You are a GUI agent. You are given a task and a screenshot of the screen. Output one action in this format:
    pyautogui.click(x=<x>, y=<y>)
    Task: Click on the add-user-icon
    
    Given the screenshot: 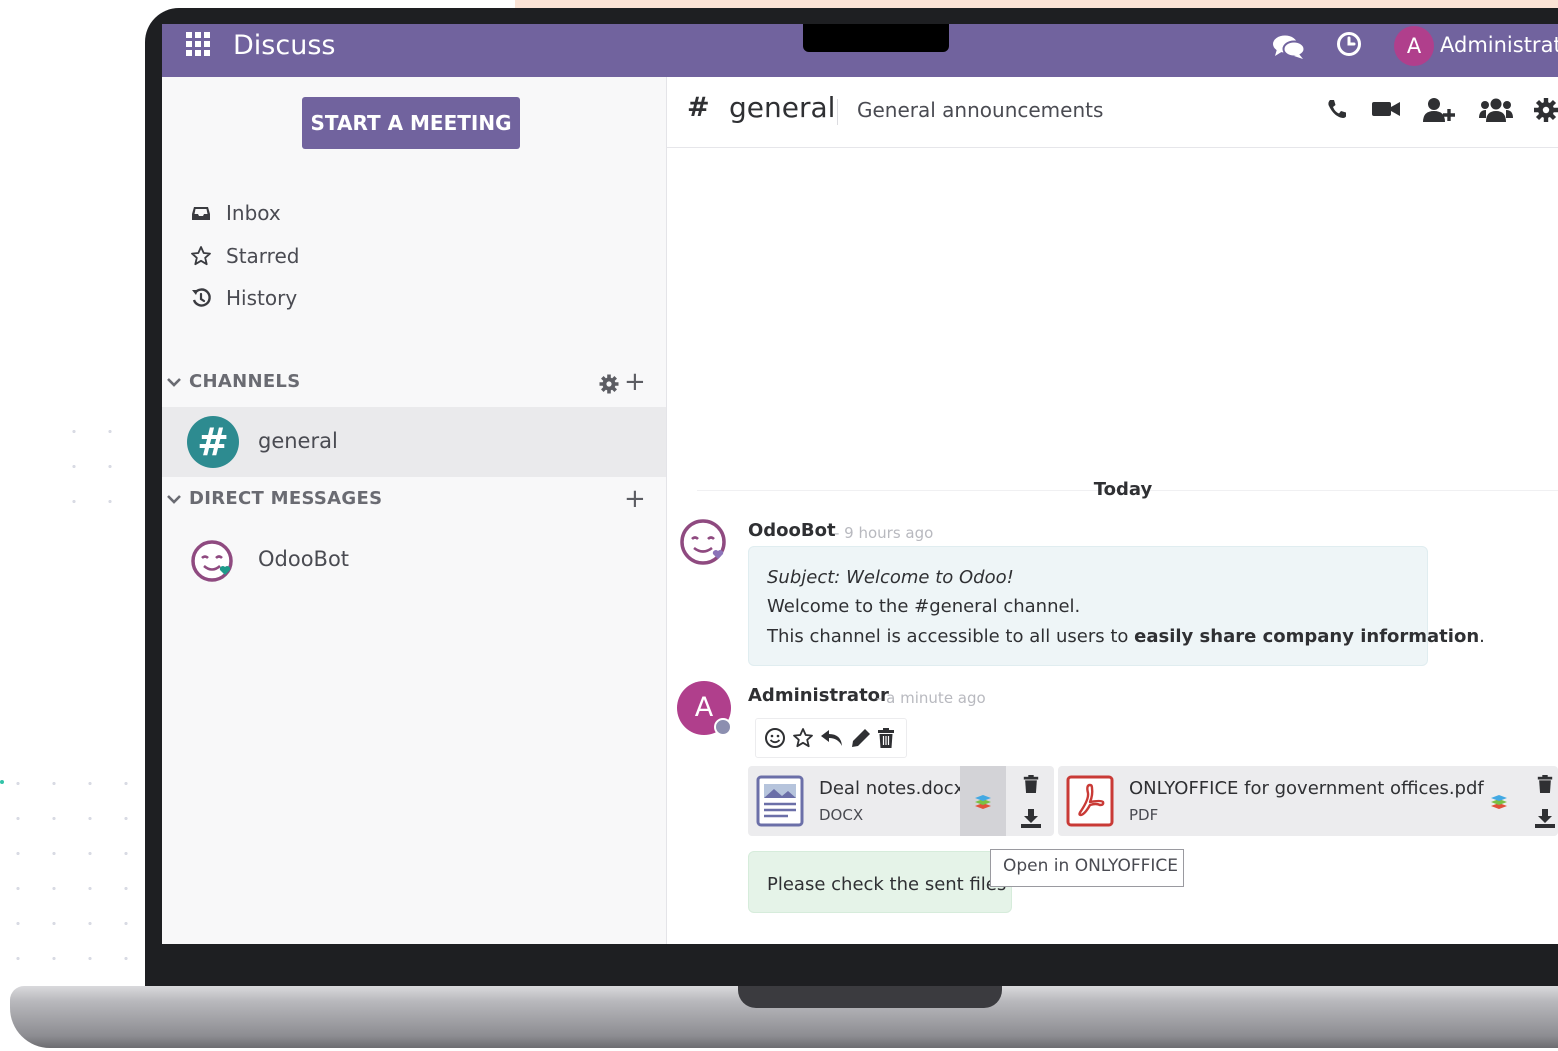 What is the action you would take?
    pyautogui.click(x=1439, y=110)
    